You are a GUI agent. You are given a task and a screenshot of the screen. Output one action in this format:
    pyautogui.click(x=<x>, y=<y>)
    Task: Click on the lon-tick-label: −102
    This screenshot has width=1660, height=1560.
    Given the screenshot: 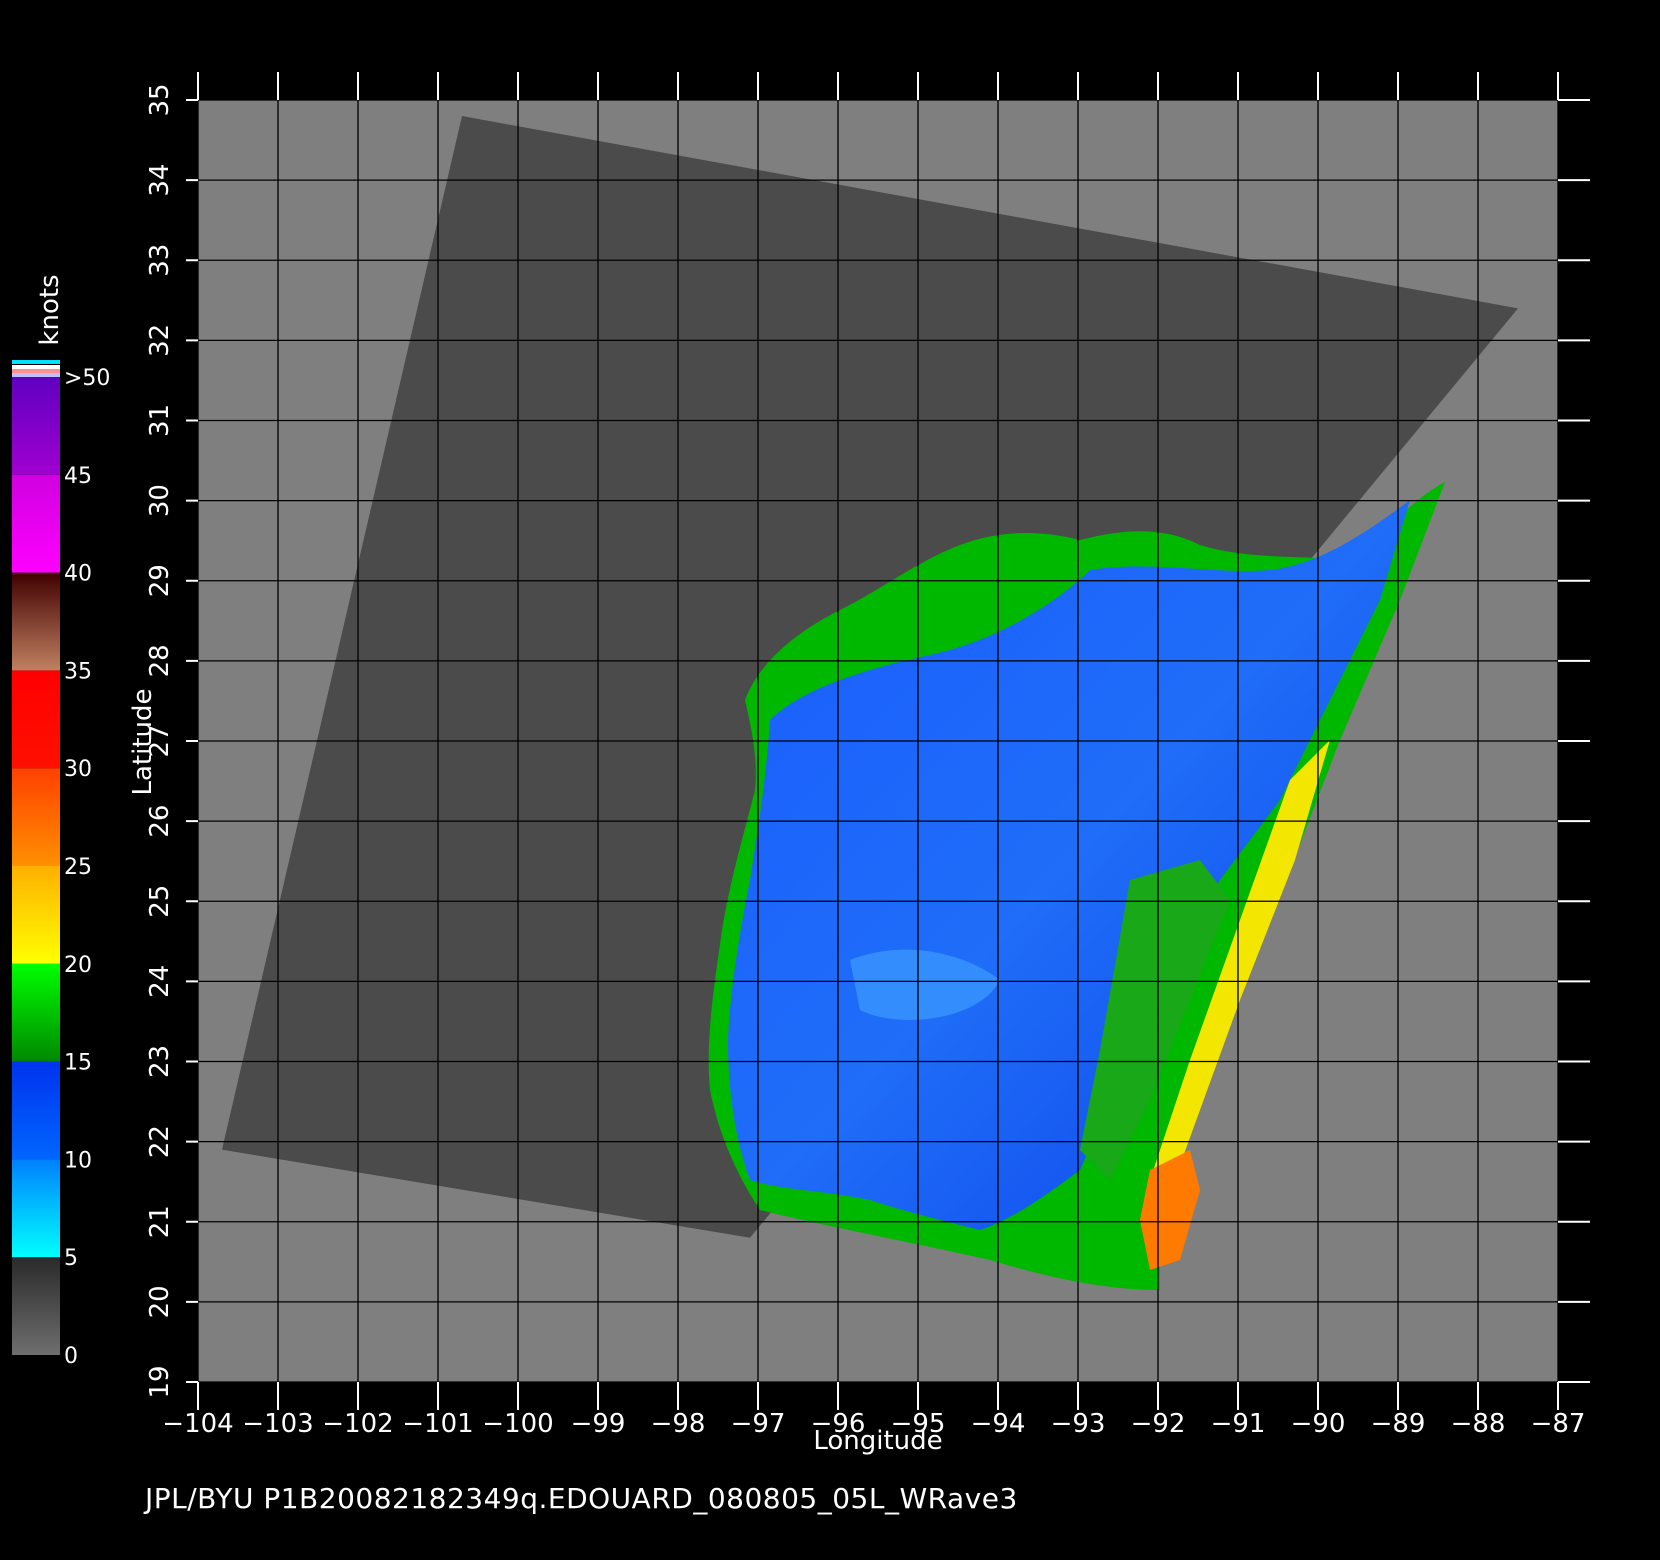 What is the action you would take?
    pyautogui.click(x=357, y=1424)
    